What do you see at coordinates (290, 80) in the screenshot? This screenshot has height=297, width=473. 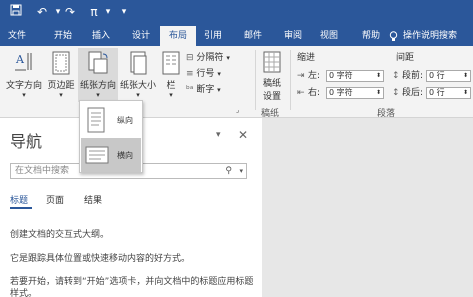 I see `group-divider` at bounding box center [290, 80].